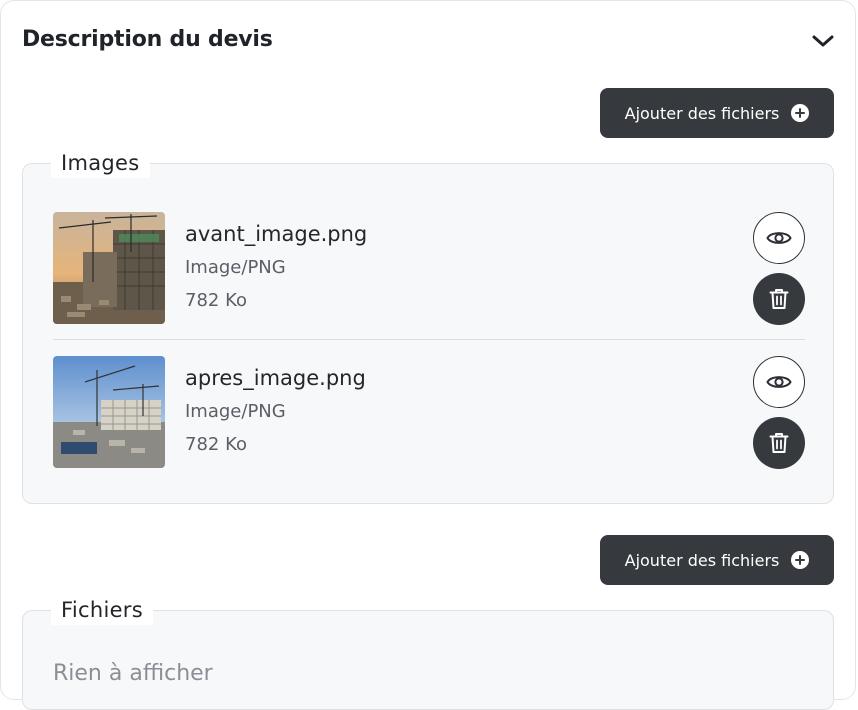  Describe the element at coordinates (702, 560) in the screenshot. I see `add-files-button-label: Ajouter des fichiers` at that location.